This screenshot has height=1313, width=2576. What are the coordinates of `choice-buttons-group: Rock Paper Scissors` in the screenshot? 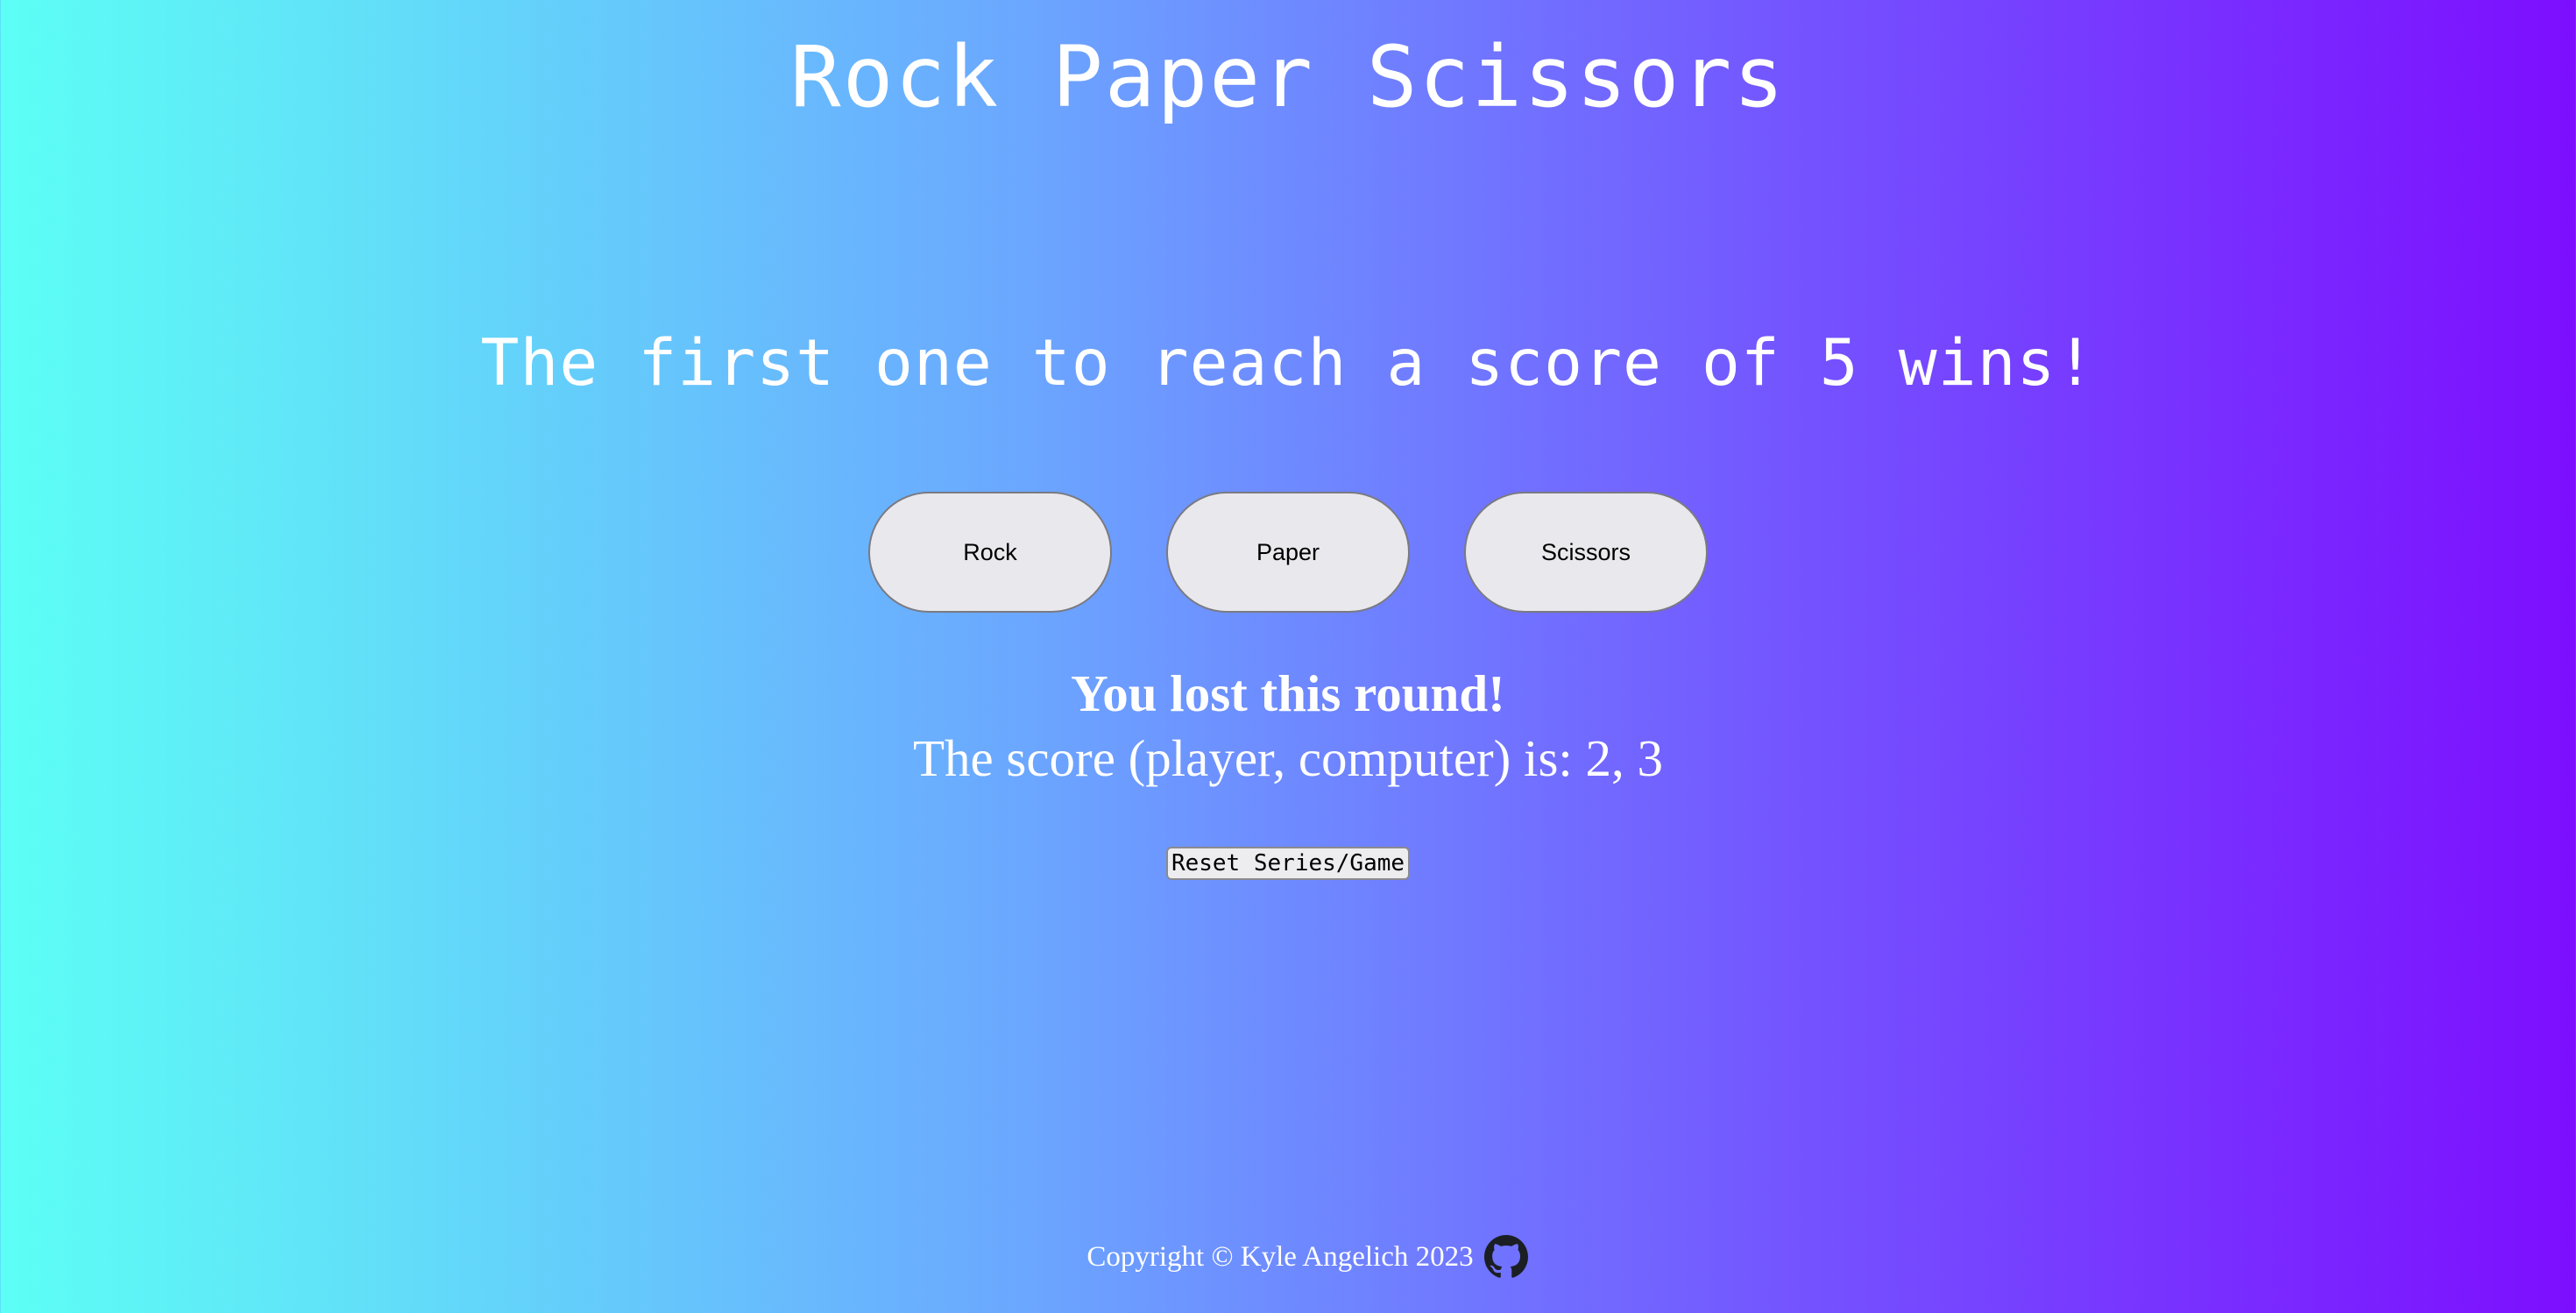 It's located at (1288, 552).